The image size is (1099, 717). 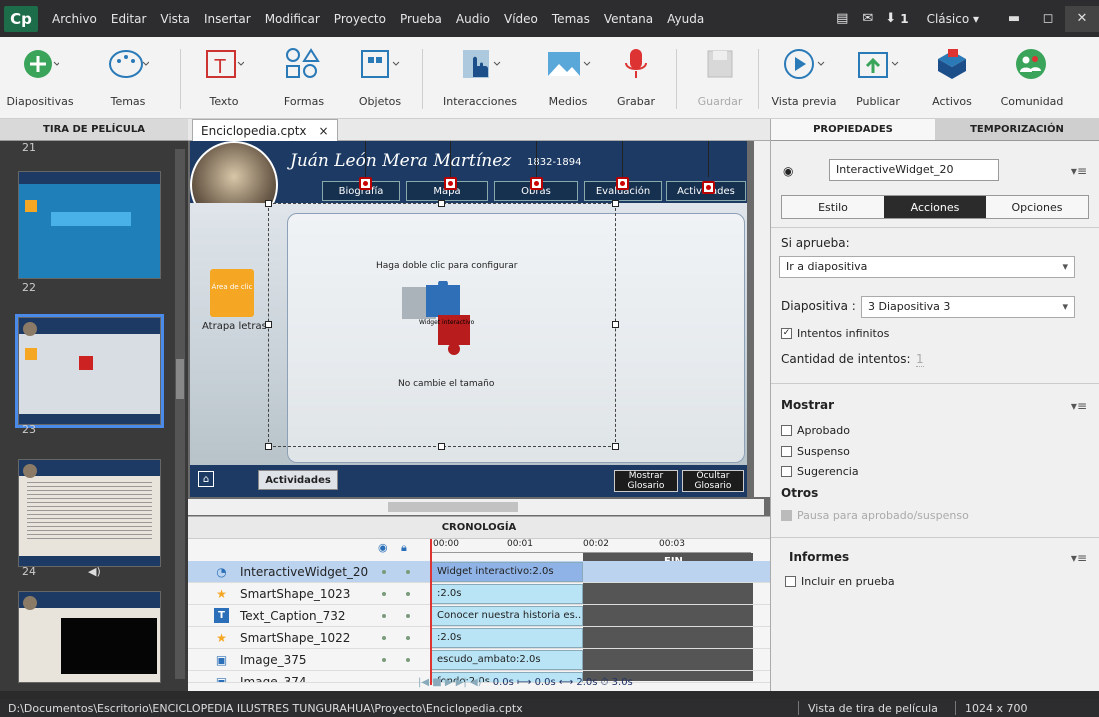 What do you see at coordinates (232, 293) in the screenshot?
I see `basket-icon: Área de clic` at bounding box center [232, 293].